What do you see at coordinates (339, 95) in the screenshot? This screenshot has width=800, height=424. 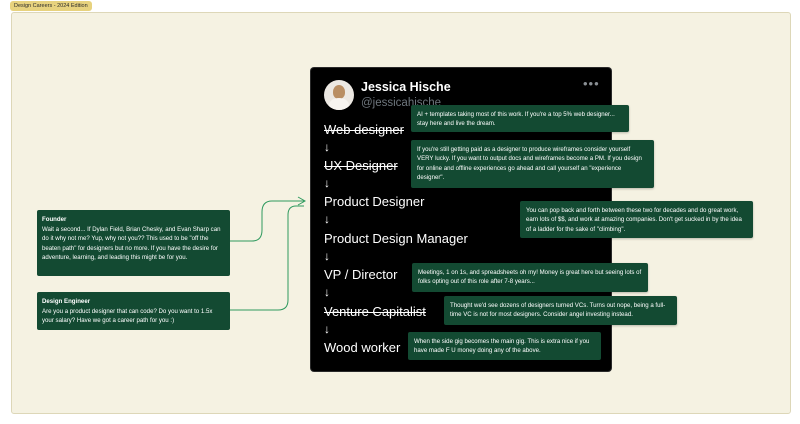 I see `avatar` at bounding box center [339, 95].